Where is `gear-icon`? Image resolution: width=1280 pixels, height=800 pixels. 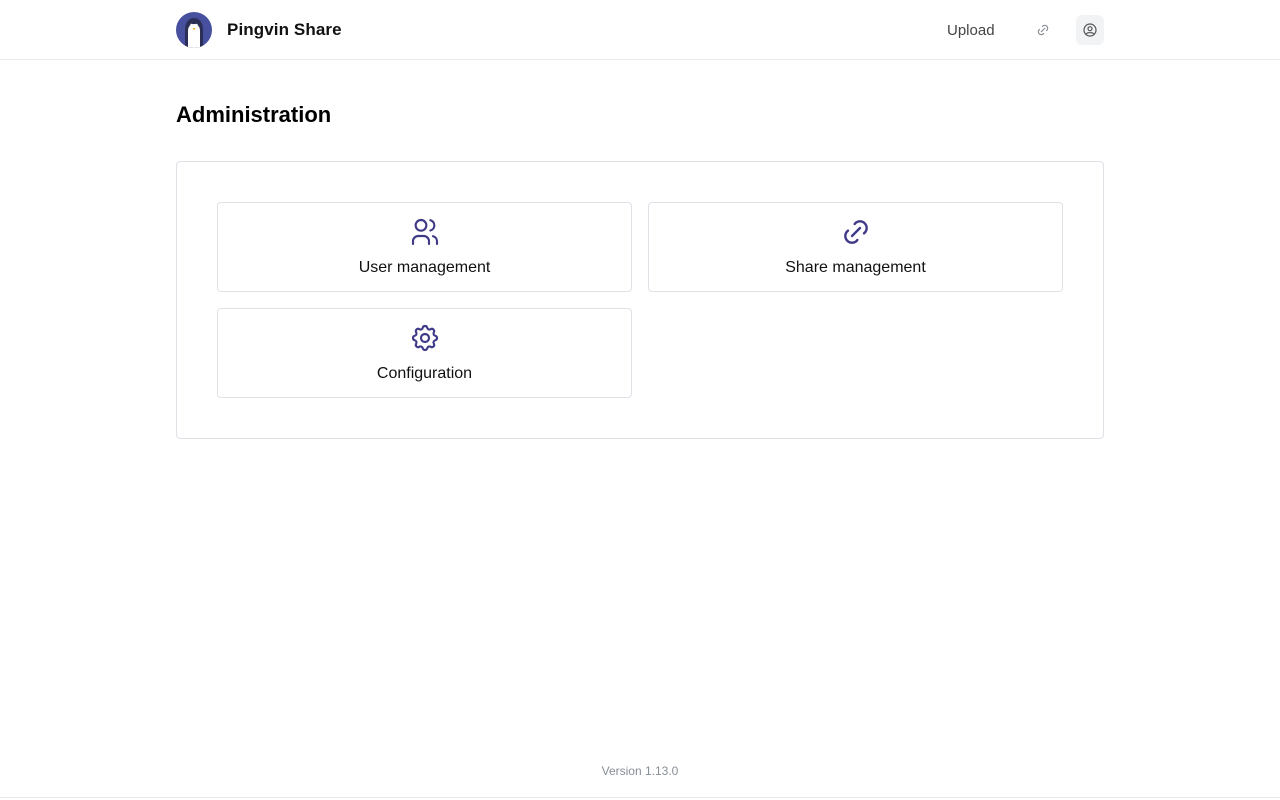 gear-icon is located at coordinates (424, 338).